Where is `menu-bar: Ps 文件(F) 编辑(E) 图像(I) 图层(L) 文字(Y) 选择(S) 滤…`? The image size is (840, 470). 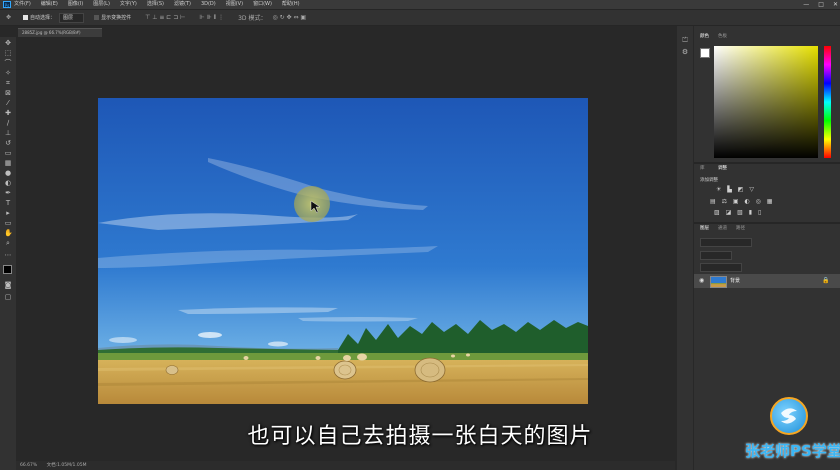
menu-bar: Ps 文件(F) 编辑(E) 图像(I) 图层(L) 文字(Y) 选择(S) 滤… is located at coordinates (420, 4).